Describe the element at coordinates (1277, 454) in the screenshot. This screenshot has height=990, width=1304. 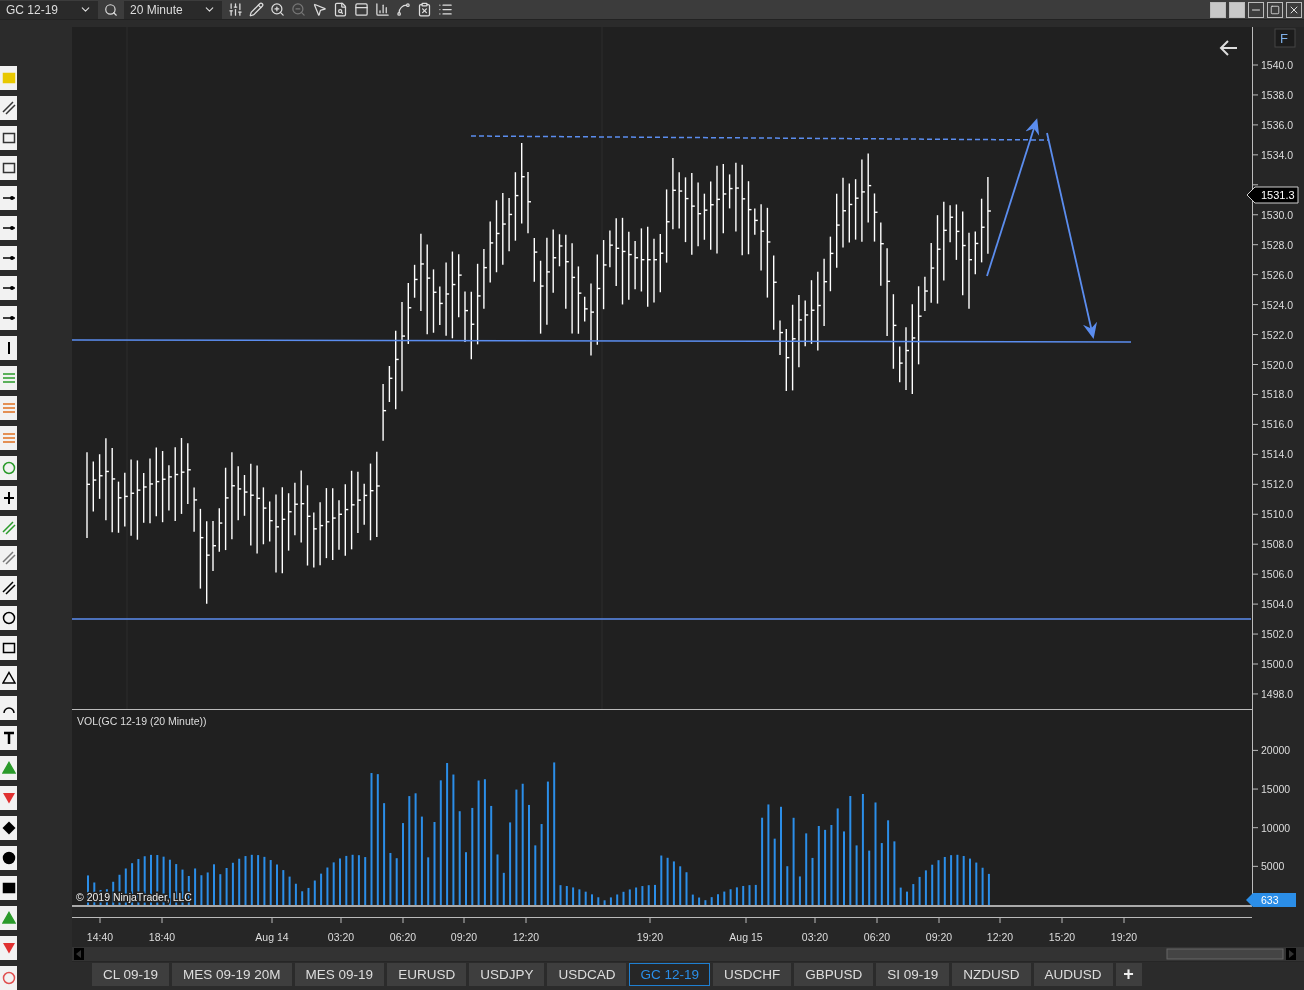
I see `price-label: 1514.0` at that location.